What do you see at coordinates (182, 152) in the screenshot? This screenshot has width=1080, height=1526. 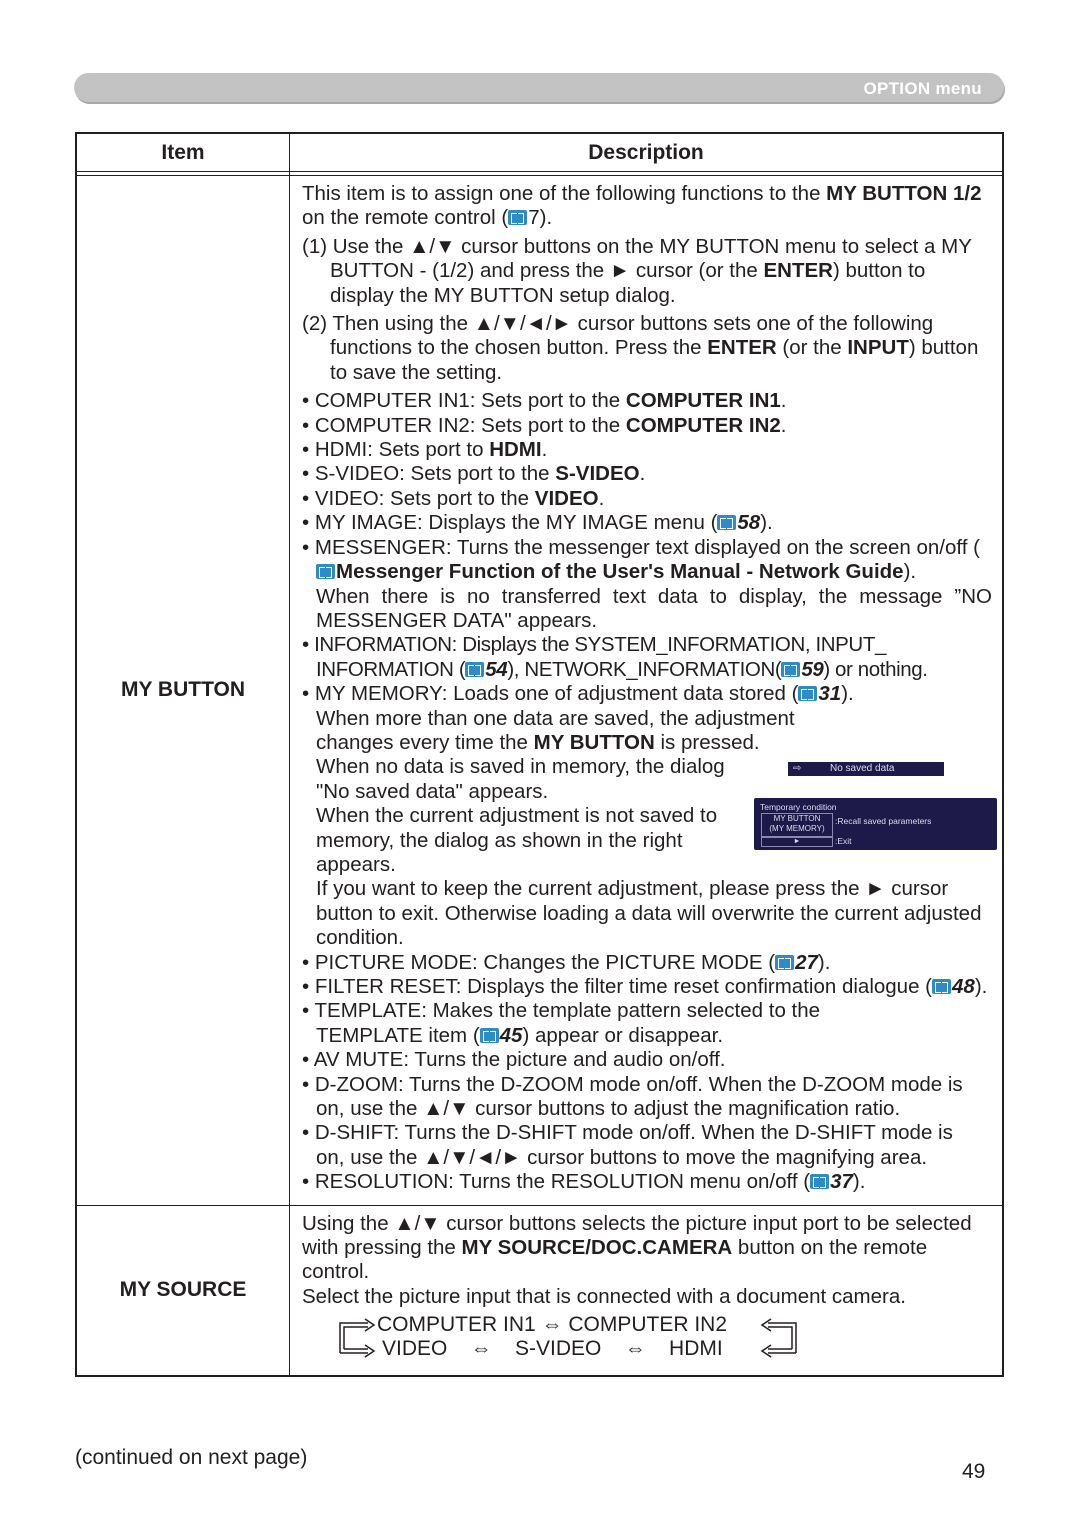 I see `header-item: Item` at bounding box center [182, 152].